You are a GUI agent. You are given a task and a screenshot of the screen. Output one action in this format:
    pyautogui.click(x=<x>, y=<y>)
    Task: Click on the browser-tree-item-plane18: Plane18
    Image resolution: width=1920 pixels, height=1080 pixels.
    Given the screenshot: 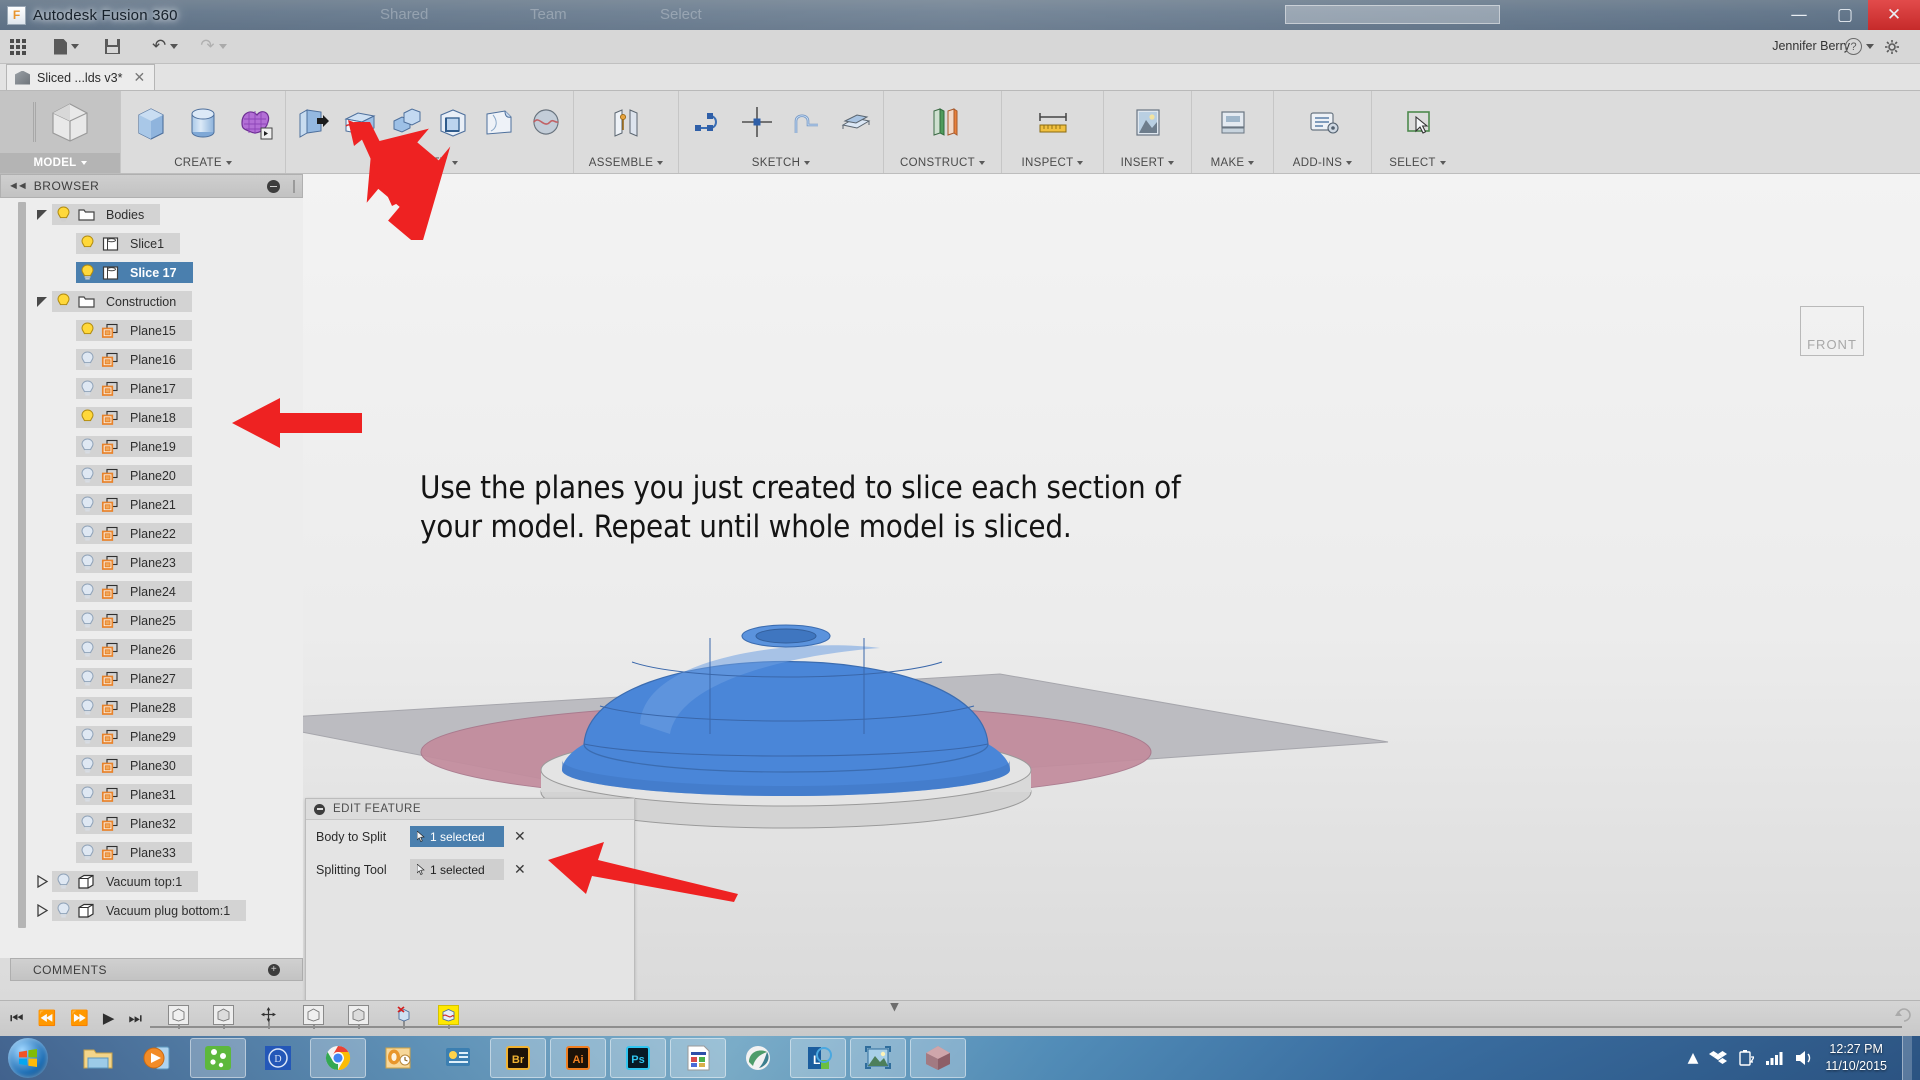 What is the action you would take?
    pyautogui.click(x=167, y=417)
    